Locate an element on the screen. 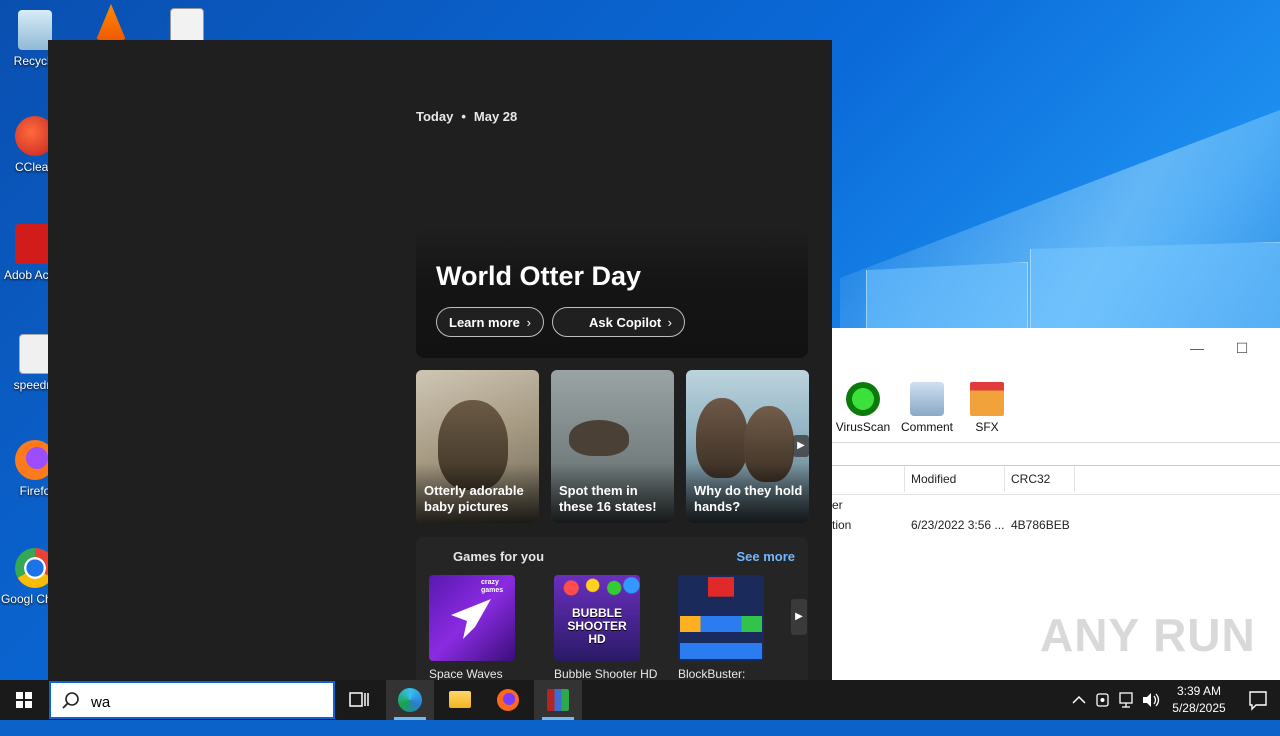 The image size is (1280, 736). block-grid is located at coordinates (721, 618).